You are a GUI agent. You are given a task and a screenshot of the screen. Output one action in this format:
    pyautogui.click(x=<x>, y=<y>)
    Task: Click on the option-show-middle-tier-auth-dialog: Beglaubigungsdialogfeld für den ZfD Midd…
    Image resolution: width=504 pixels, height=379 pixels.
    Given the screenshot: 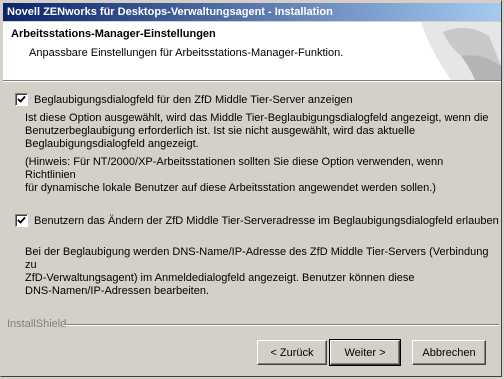 What is the action you would take?
    pyautogui.click(x=184, y=99)
    